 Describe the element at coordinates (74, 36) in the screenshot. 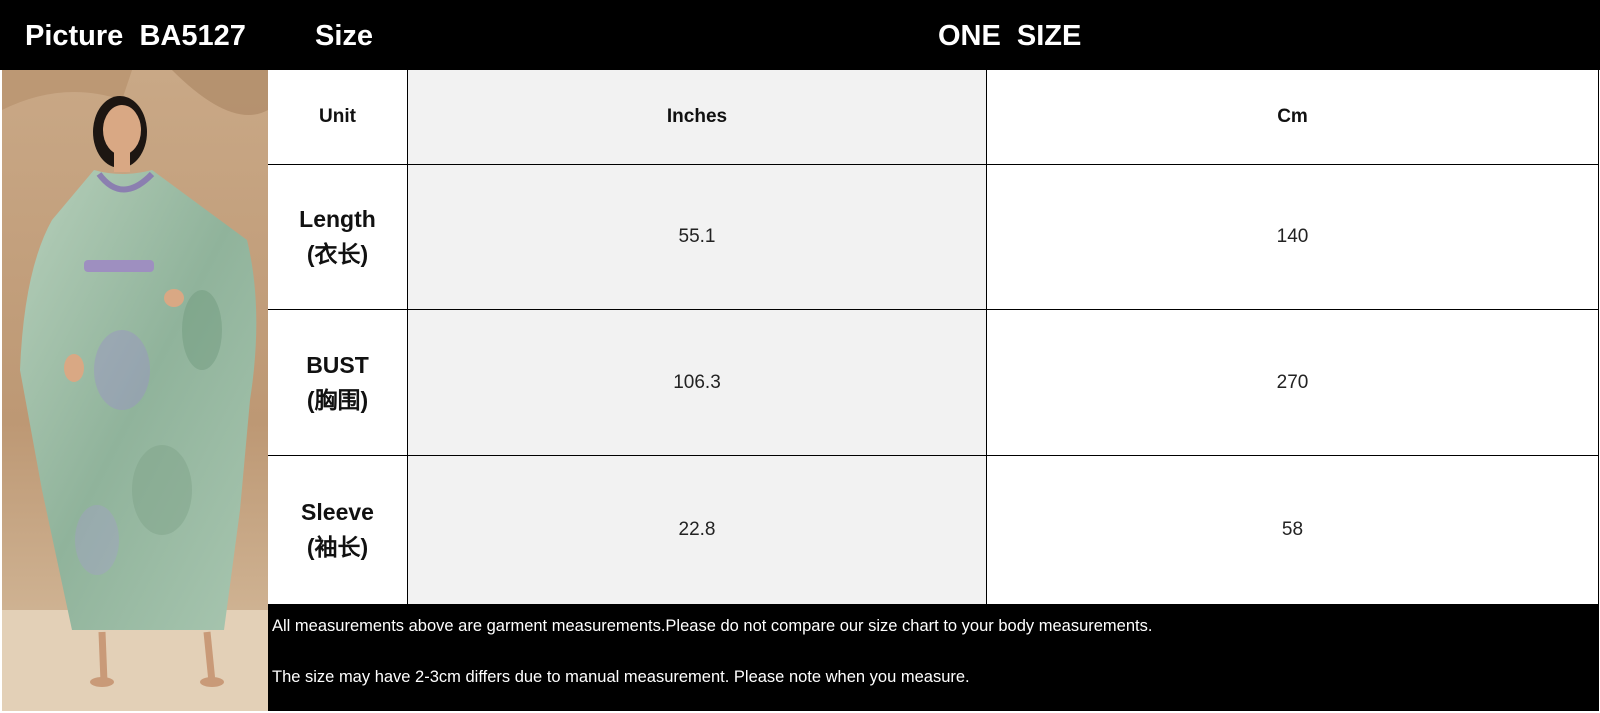

I see `header-picture-label: Picture` at that location.